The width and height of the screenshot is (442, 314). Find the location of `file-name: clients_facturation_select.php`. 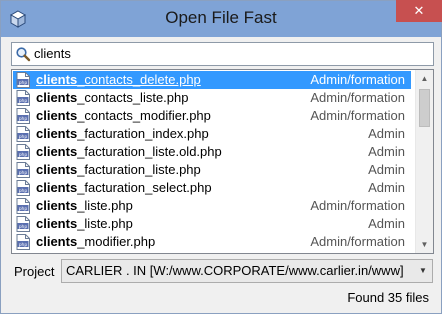

file-name: clients_facturation_select.php is located at coordinates (124, 188).